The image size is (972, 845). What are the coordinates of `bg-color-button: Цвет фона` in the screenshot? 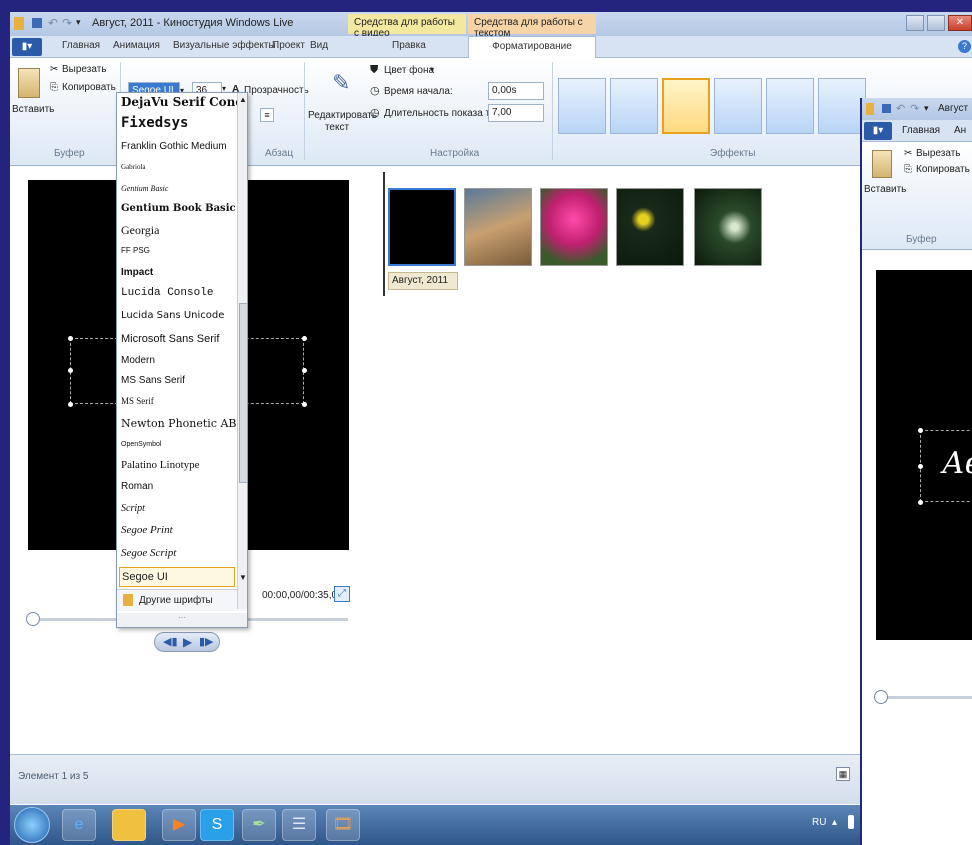 It's located at (409, 70).